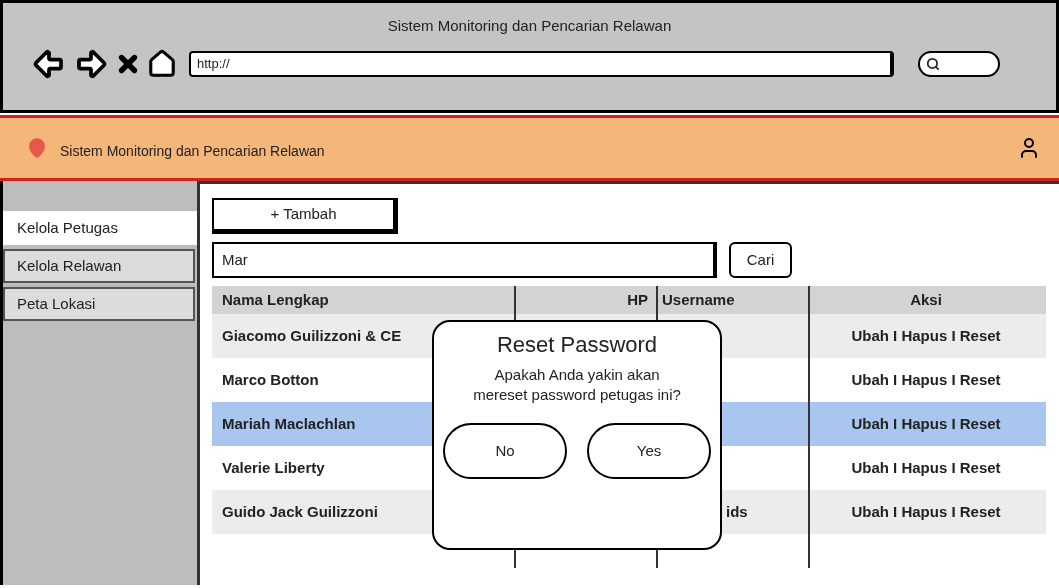 This screenshot has height=588, width=1059. What do you see at coordinates (300, 511) in the screenshot?
I see `table-cell: Guido Jack Guilizzoni` at bounding box center [300, 511].